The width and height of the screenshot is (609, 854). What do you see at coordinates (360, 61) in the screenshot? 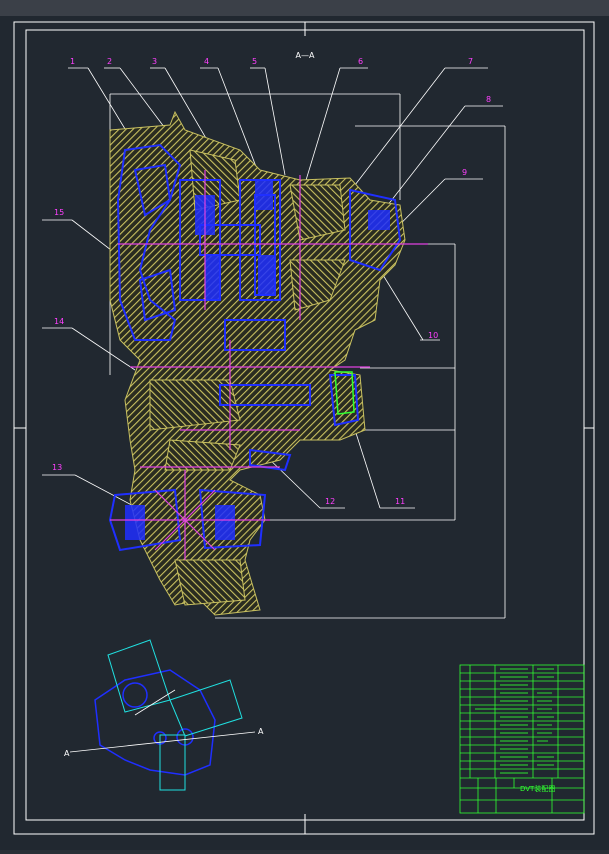
I see `part-label-6: 6` at bounding box center [360, 61].